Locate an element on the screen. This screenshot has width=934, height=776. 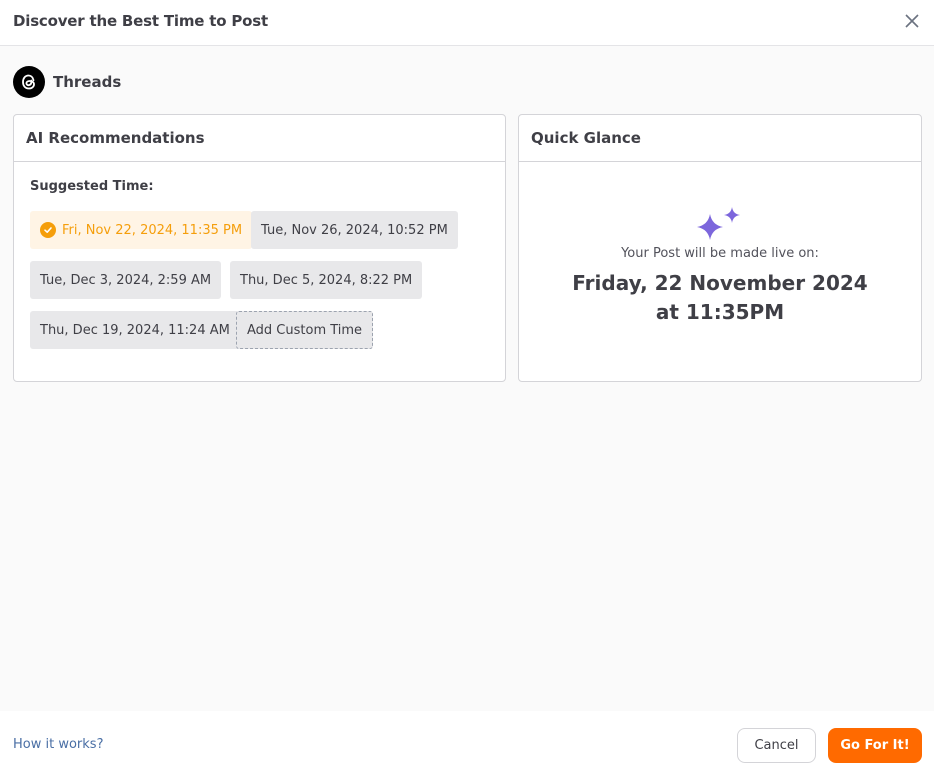
time-option-selected: Fri, Nov 22, 2024, 11:35 PM is located at coordinates (141, 230).